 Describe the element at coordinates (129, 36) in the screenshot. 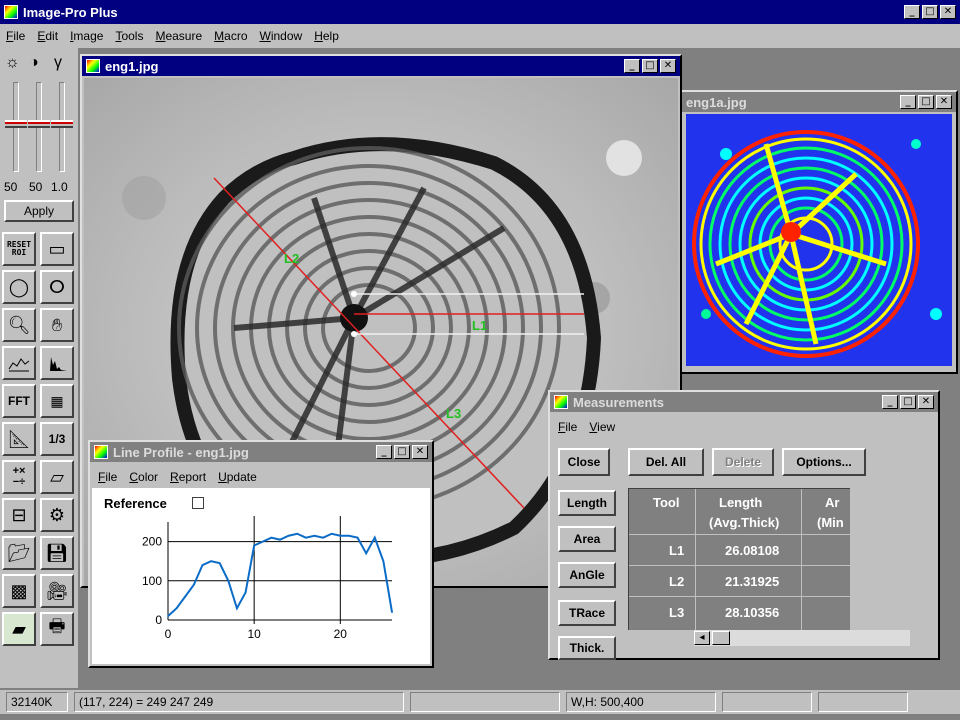

I see `menu-tools: Tools` at that location.